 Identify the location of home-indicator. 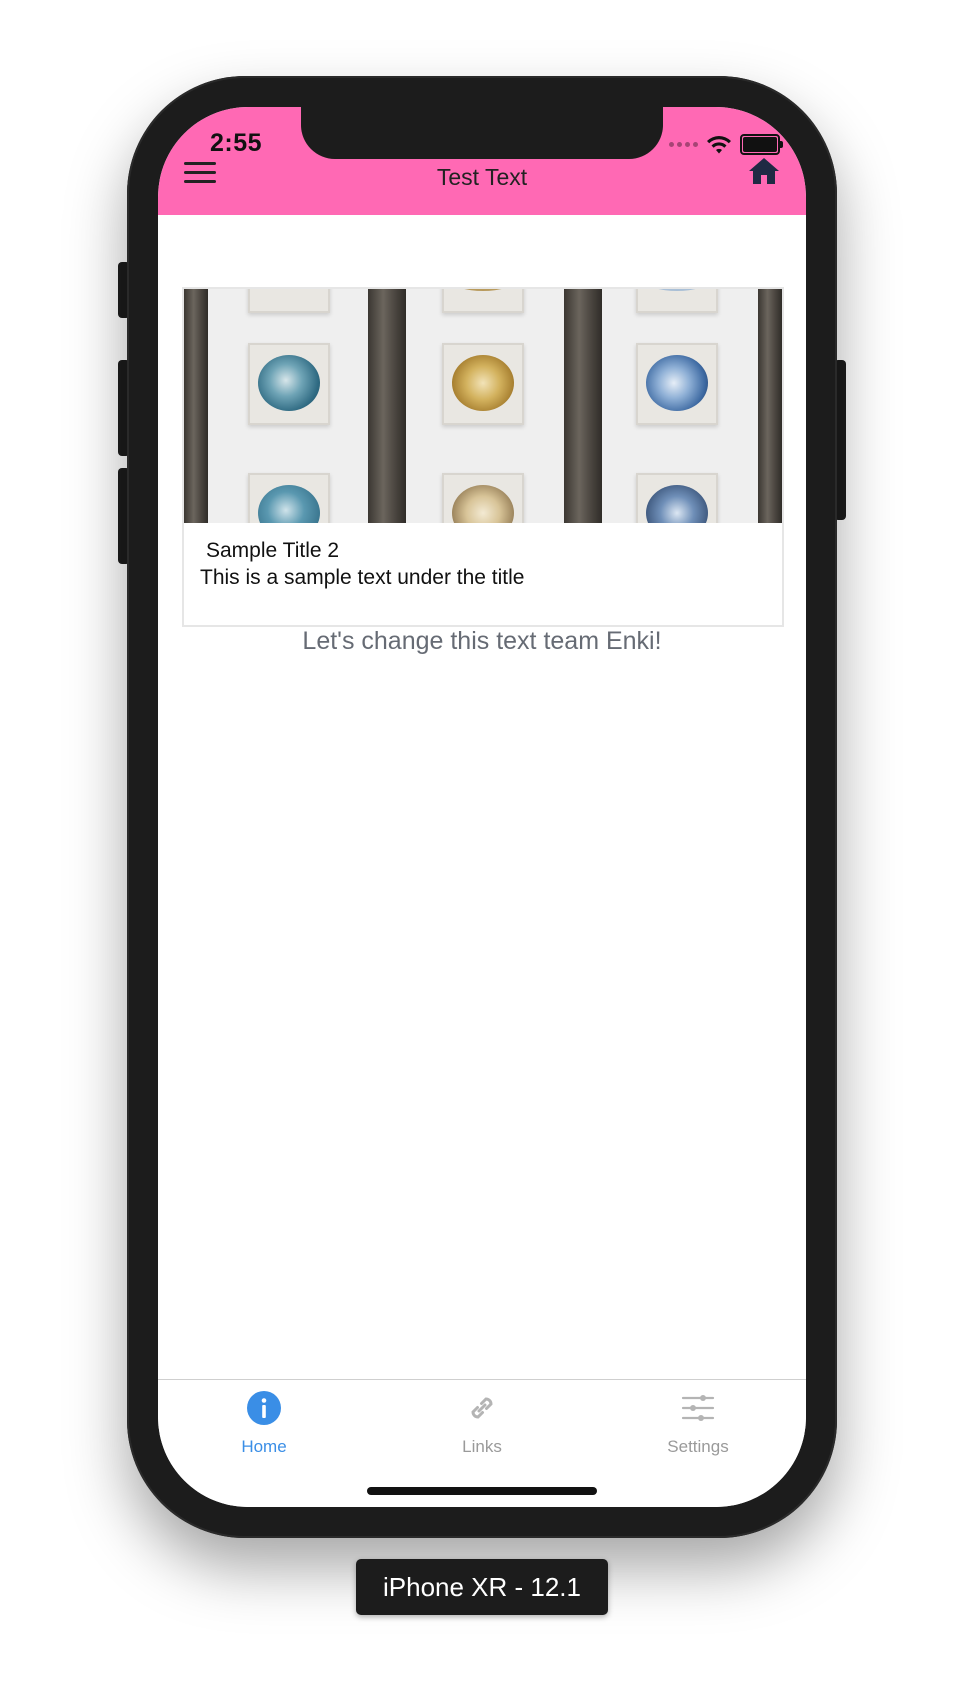
(482, 1491).